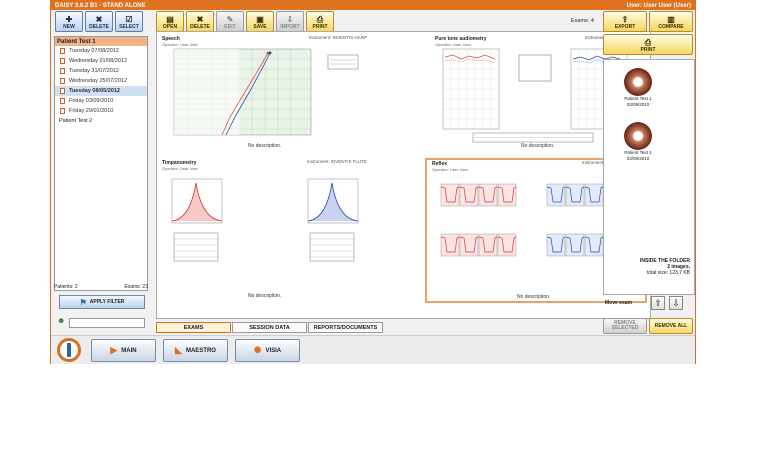 This screenshot has width=768, height=459. I want to click on save-icon: ▣, so click(260, 19).